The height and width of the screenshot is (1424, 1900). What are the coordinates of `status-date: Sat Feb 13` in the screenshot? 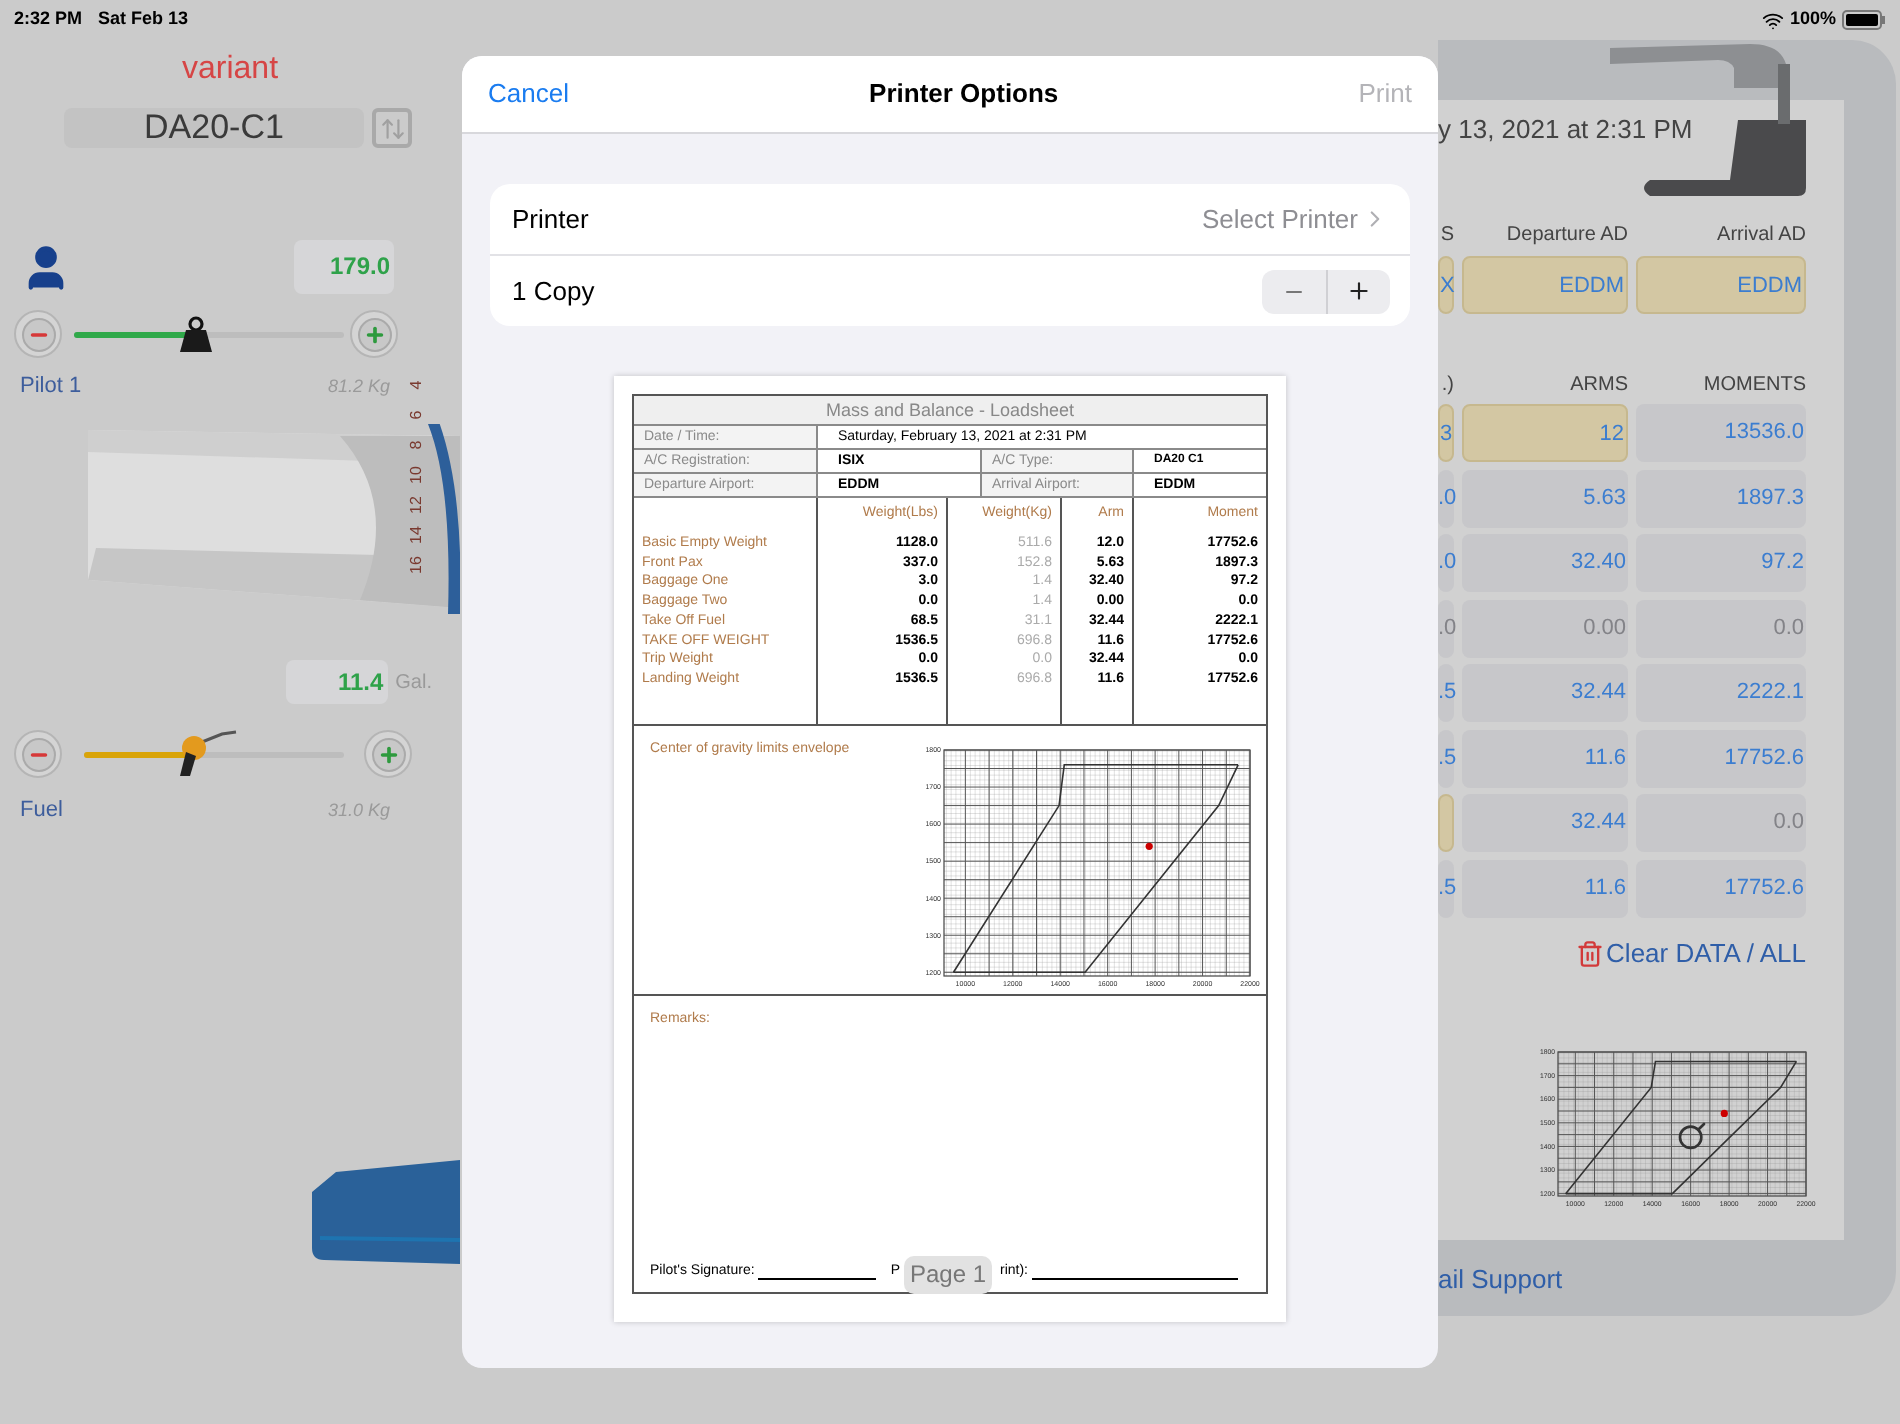 It's located at (143, 19).